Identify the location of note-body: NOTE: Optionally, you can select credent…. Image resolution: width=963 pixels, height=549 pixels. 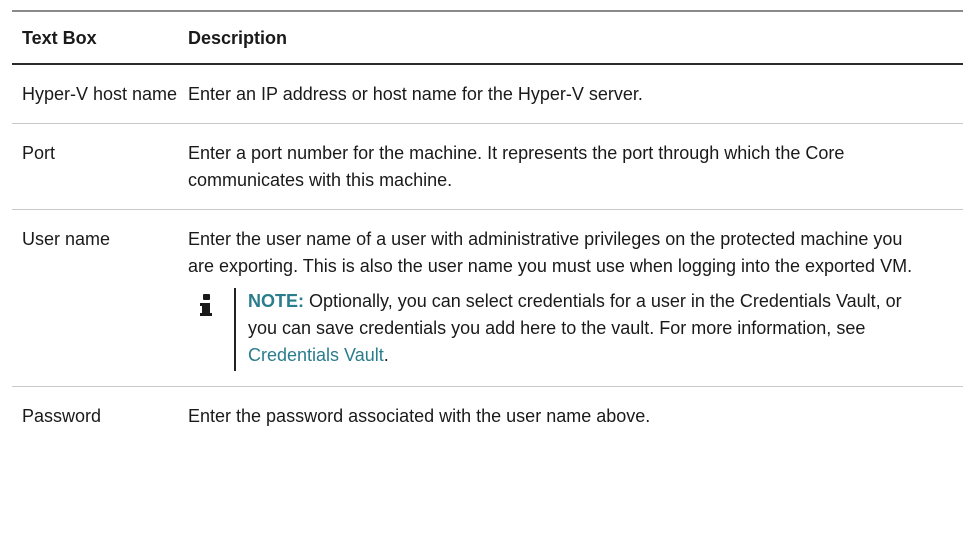
(578, 329).